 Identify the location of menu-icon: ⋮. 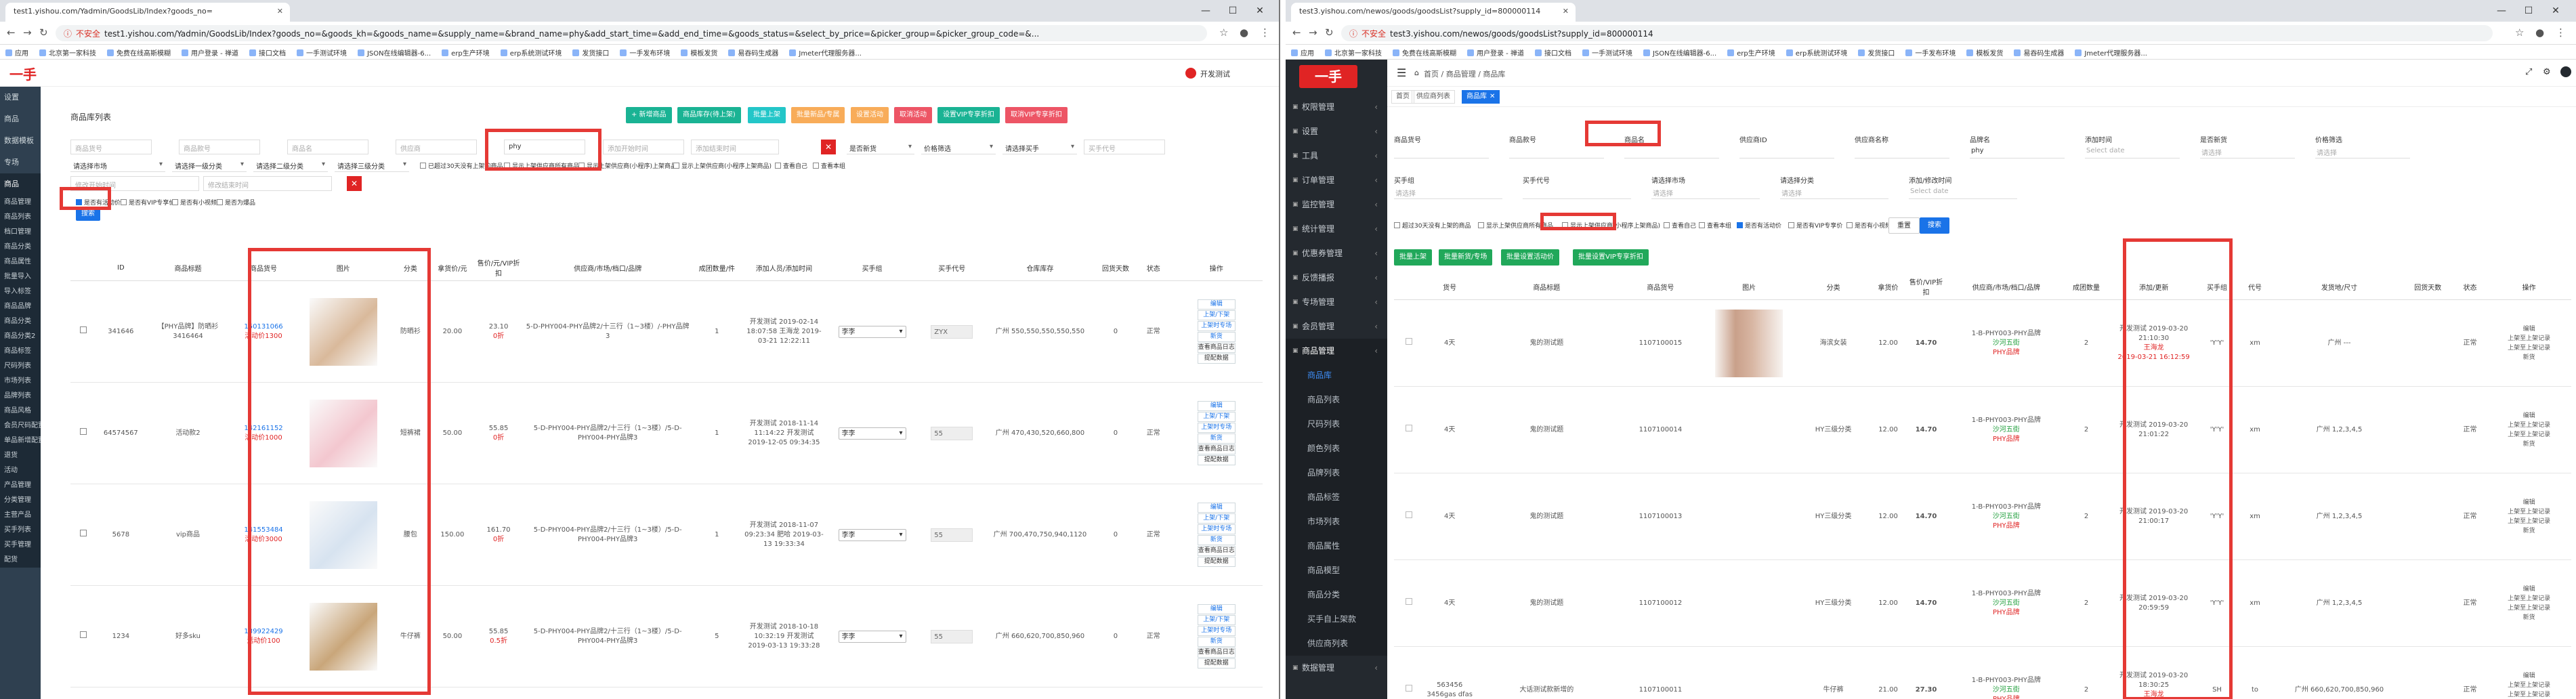
(2561, 32).